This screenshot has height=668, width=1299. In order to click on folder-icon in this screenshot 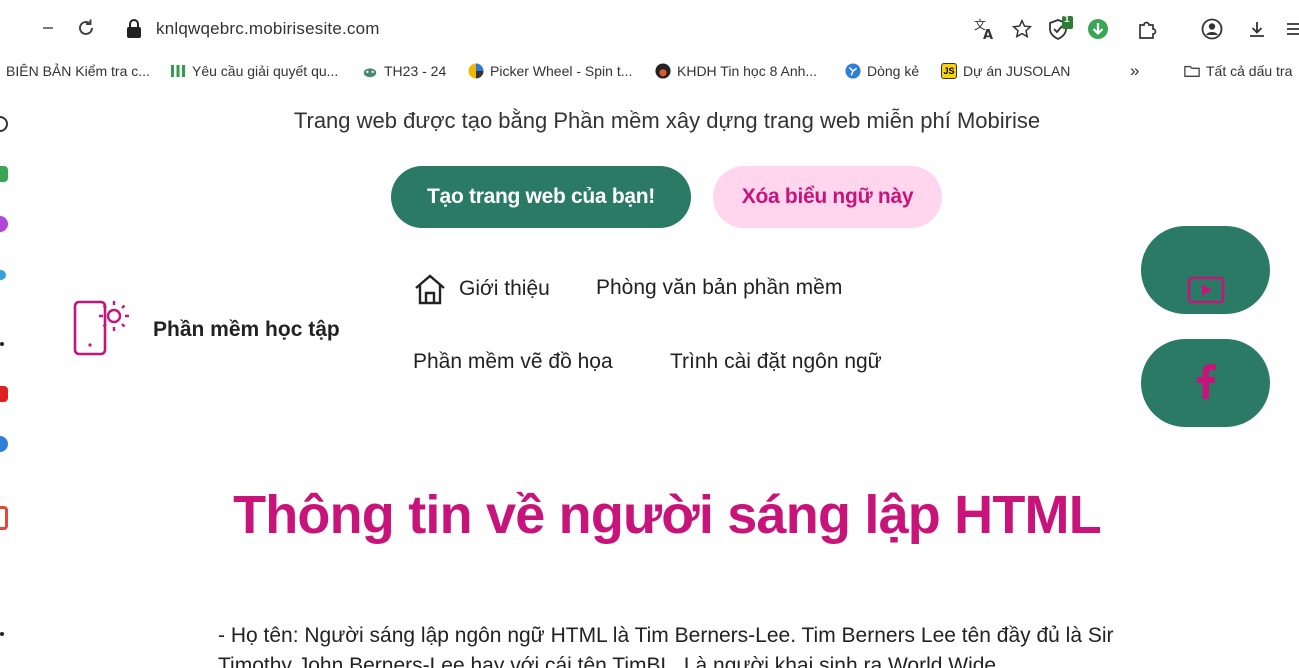, I will do `click(1192, 71)`.